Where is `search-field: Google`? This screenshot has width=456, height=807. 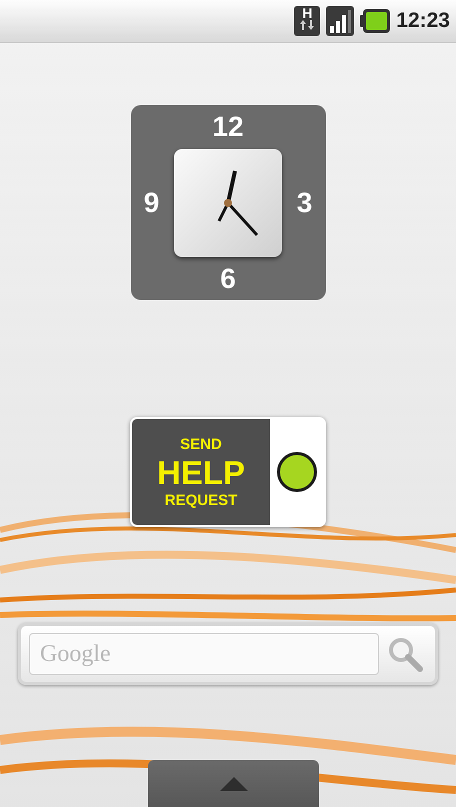 search-field: Google is located at coordinates (204, 654).